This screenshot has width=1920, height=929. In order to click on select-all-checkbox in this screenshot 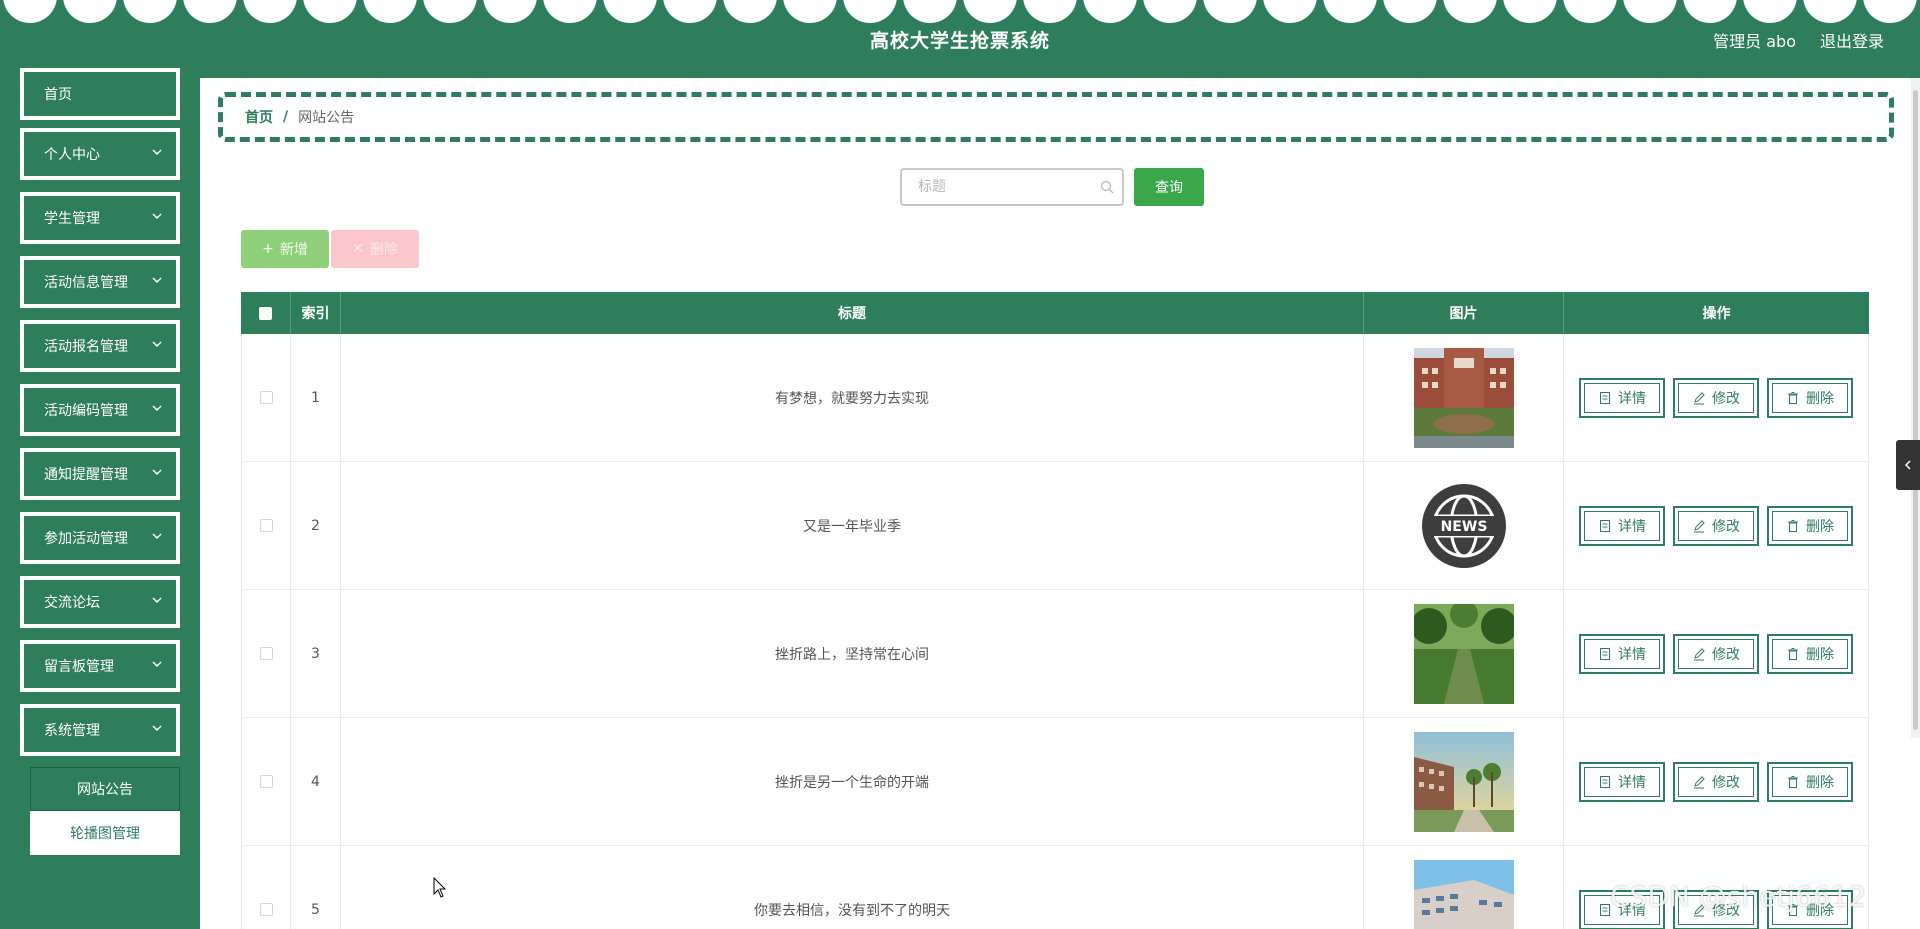, I will do `click(265, 313)`.